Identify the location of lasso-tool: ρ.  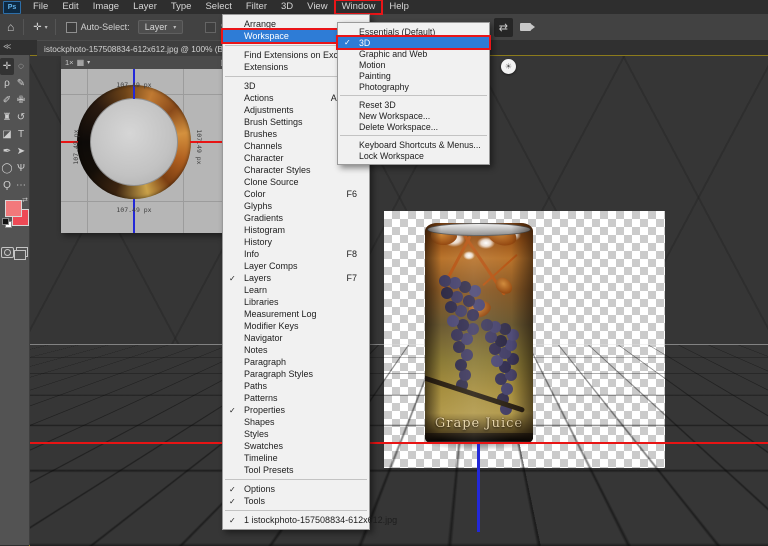
(7, 83).